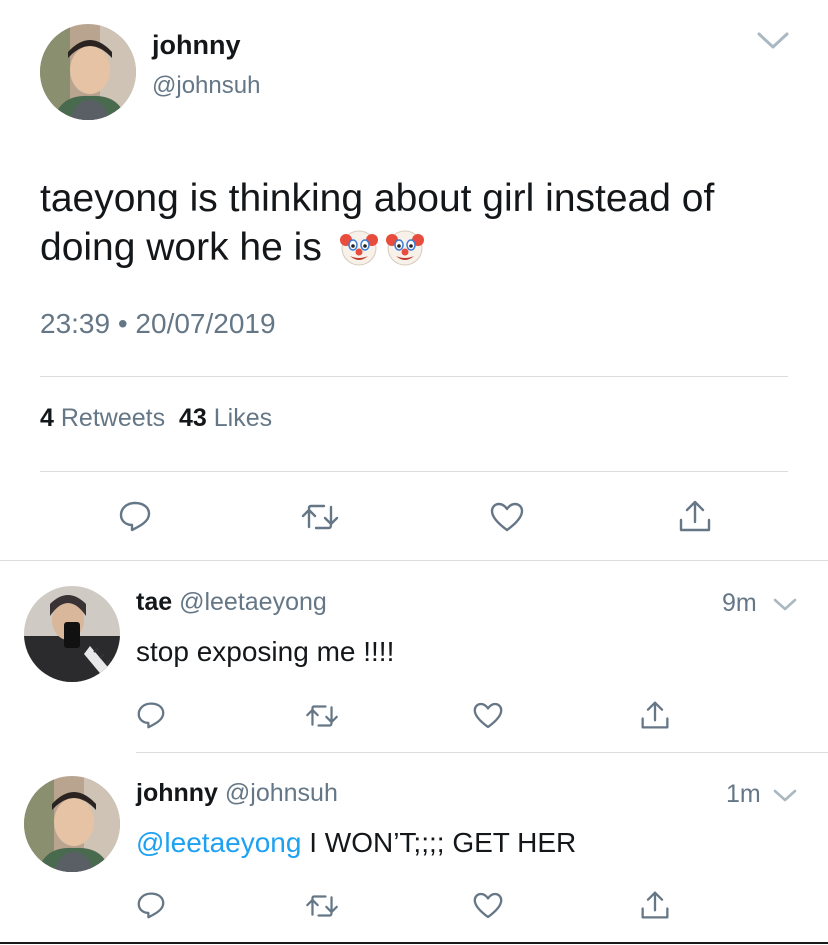 Image resolution: width=828 pixels, height=945 pixels. What do you see at coordinates (192, 418) in the screenshot?
I see `likes-count: 43` at bounding box center [192, 418].